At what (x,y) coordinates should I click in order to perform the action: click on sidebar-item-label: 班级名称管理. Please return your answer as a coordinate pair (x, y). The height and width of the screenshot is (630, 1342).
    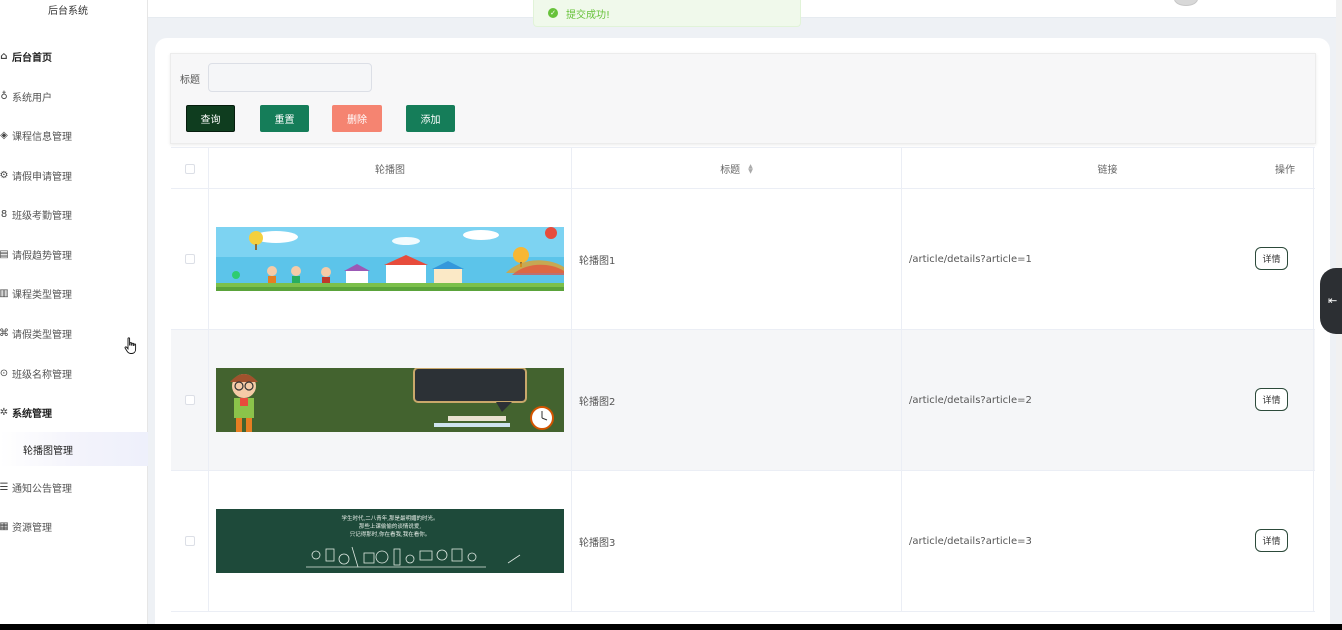
    Looking at the image, I should click on (42, 375).